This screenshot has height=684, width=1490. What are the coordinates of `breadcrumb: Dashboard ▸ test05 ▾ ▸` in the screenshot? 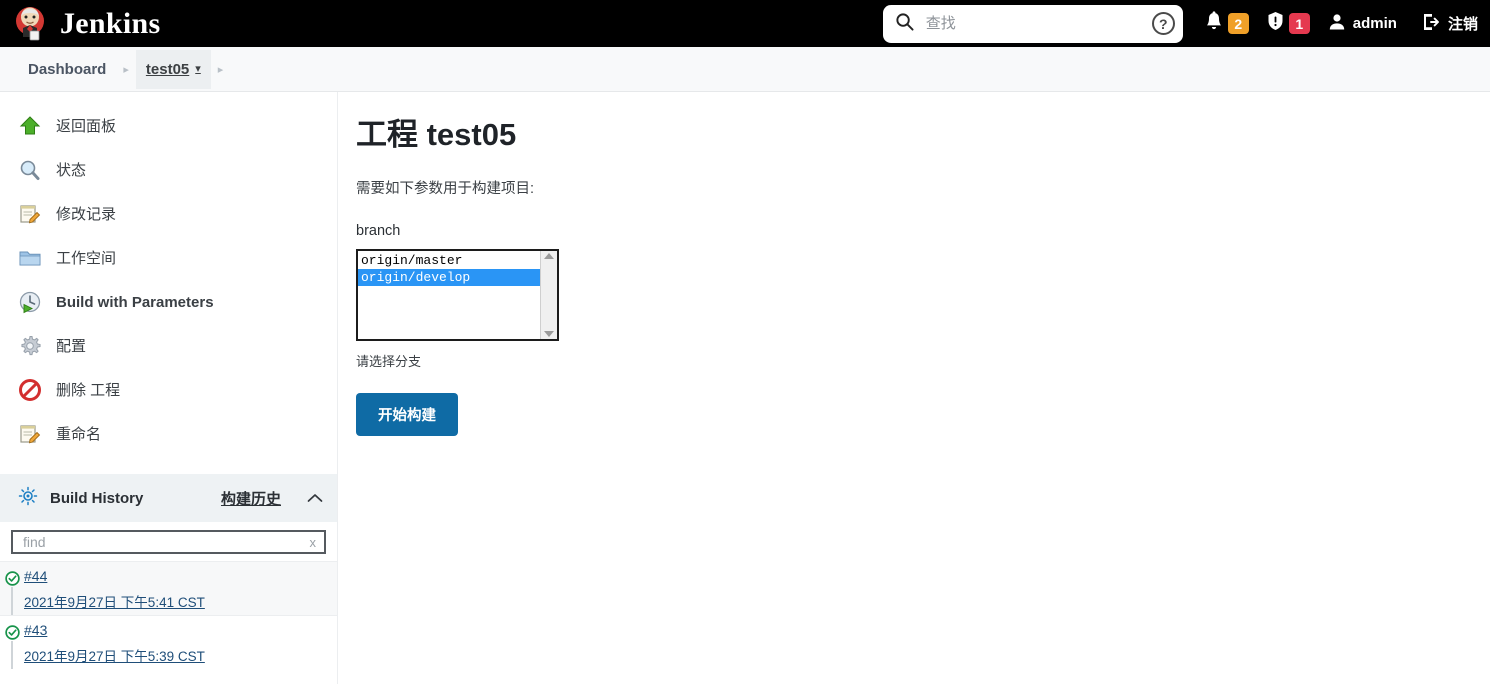 It's located at (745, 69).